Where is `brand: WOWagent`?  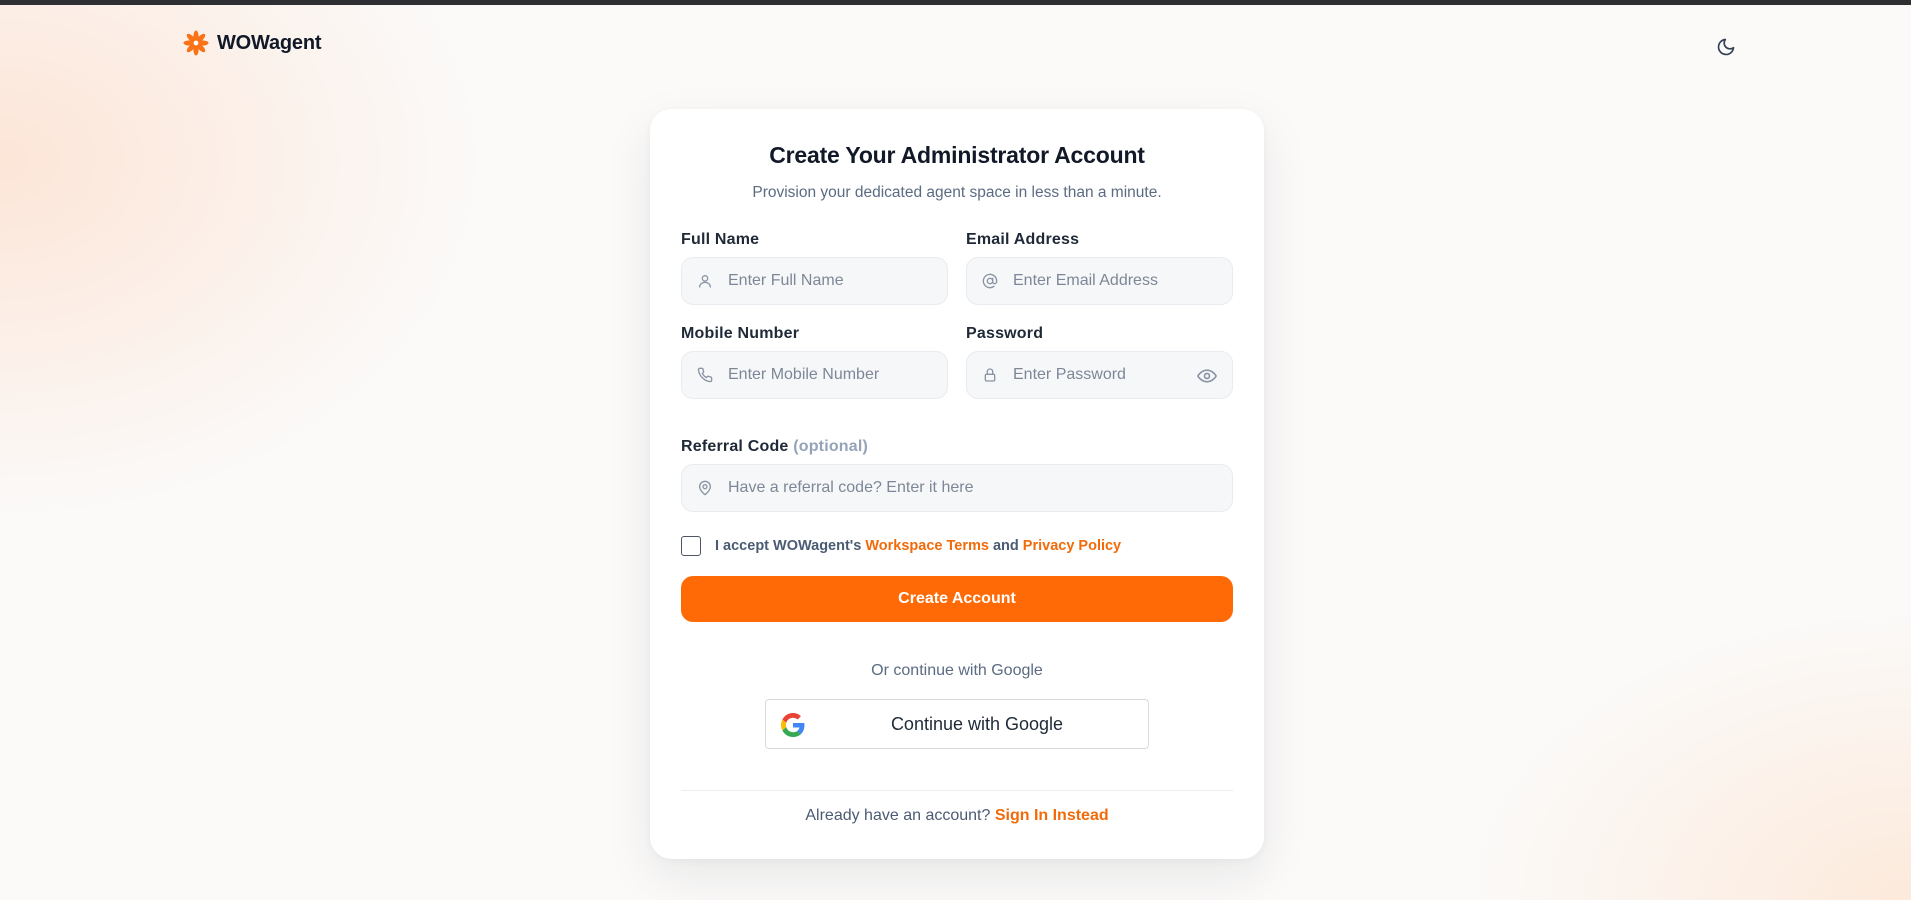 brand: WOWagent is located at coordinates (252, 43).